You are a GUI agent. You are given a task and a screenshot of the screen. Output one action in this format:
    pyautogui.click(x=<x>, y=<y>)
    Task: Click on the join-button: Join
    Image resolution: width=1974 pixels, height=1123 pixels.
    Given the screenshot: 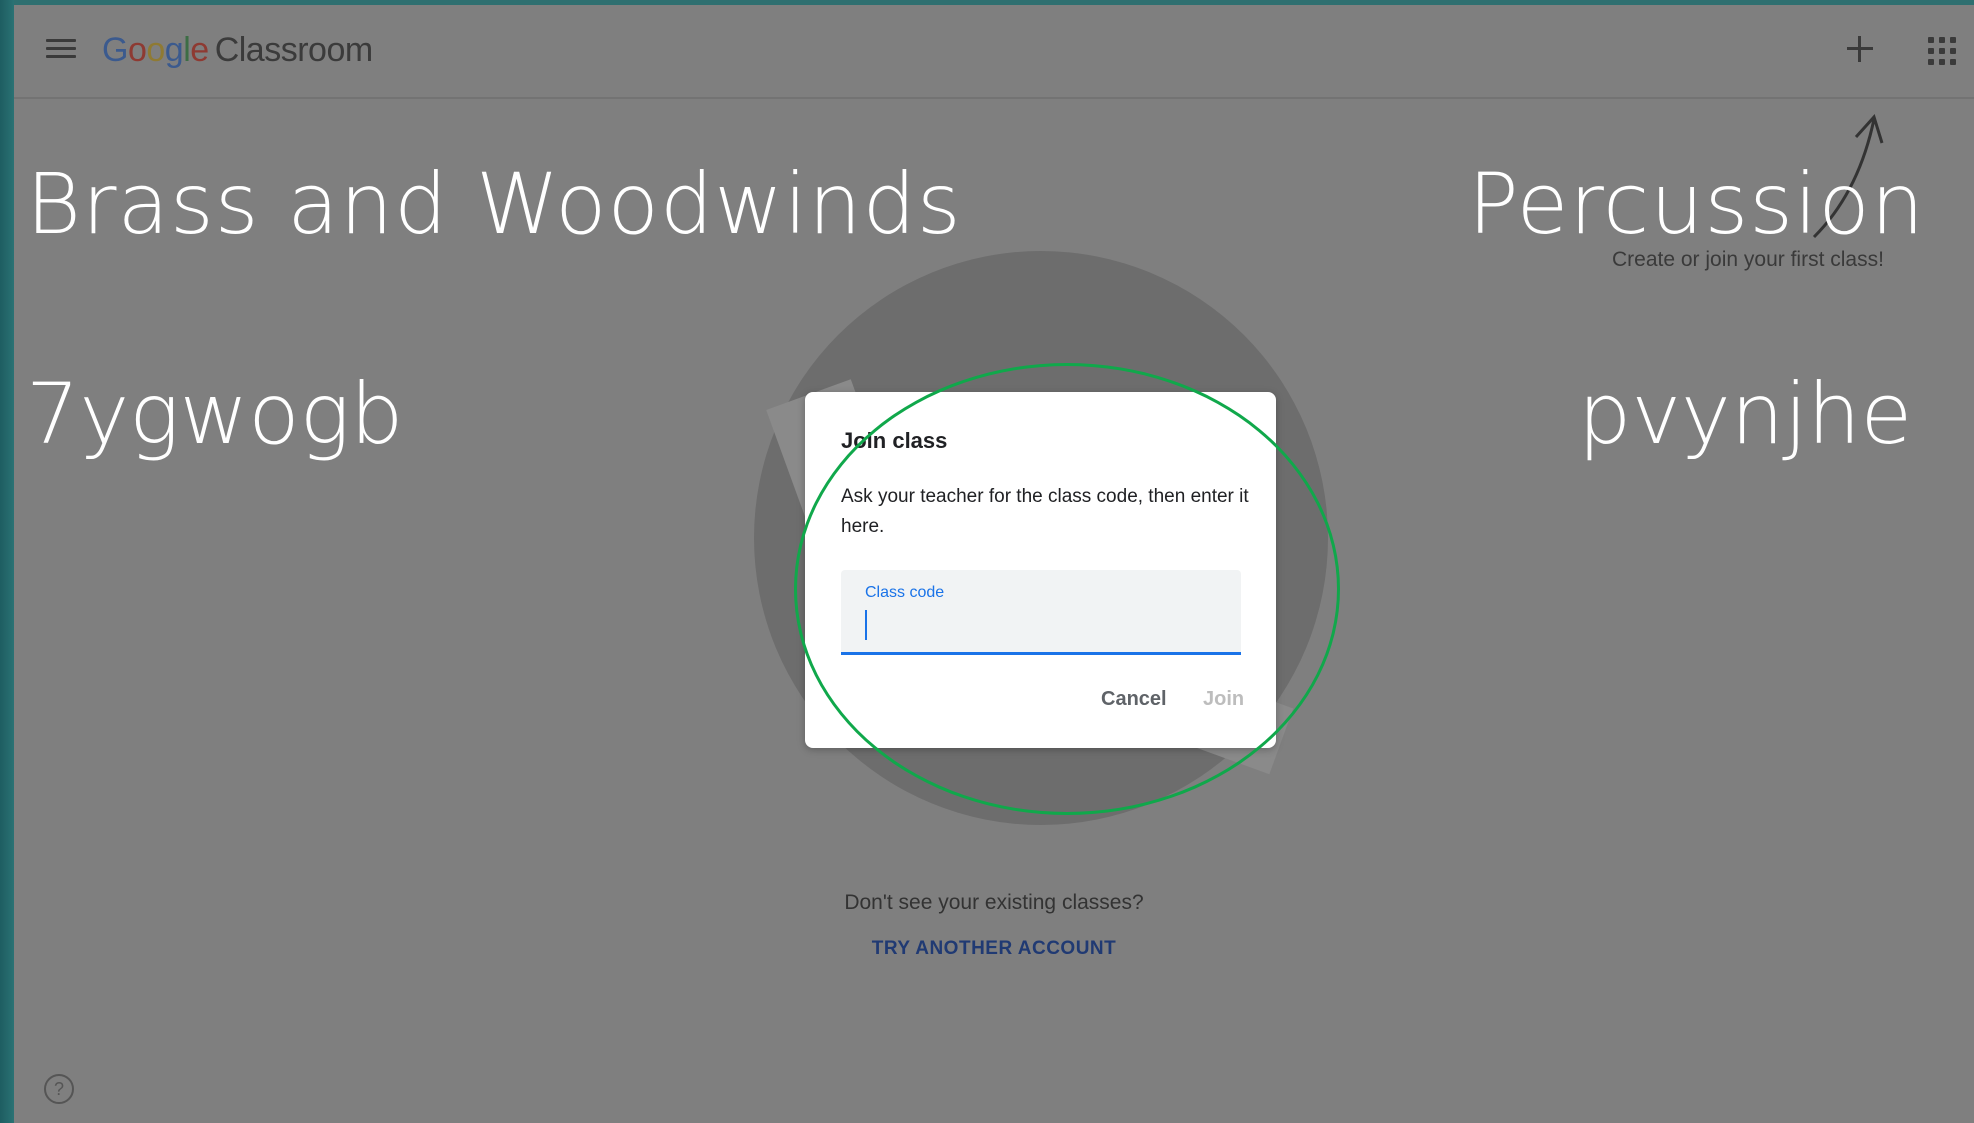 What is the action you would take?
    pyautogui.click(x=1223, y=699)
    